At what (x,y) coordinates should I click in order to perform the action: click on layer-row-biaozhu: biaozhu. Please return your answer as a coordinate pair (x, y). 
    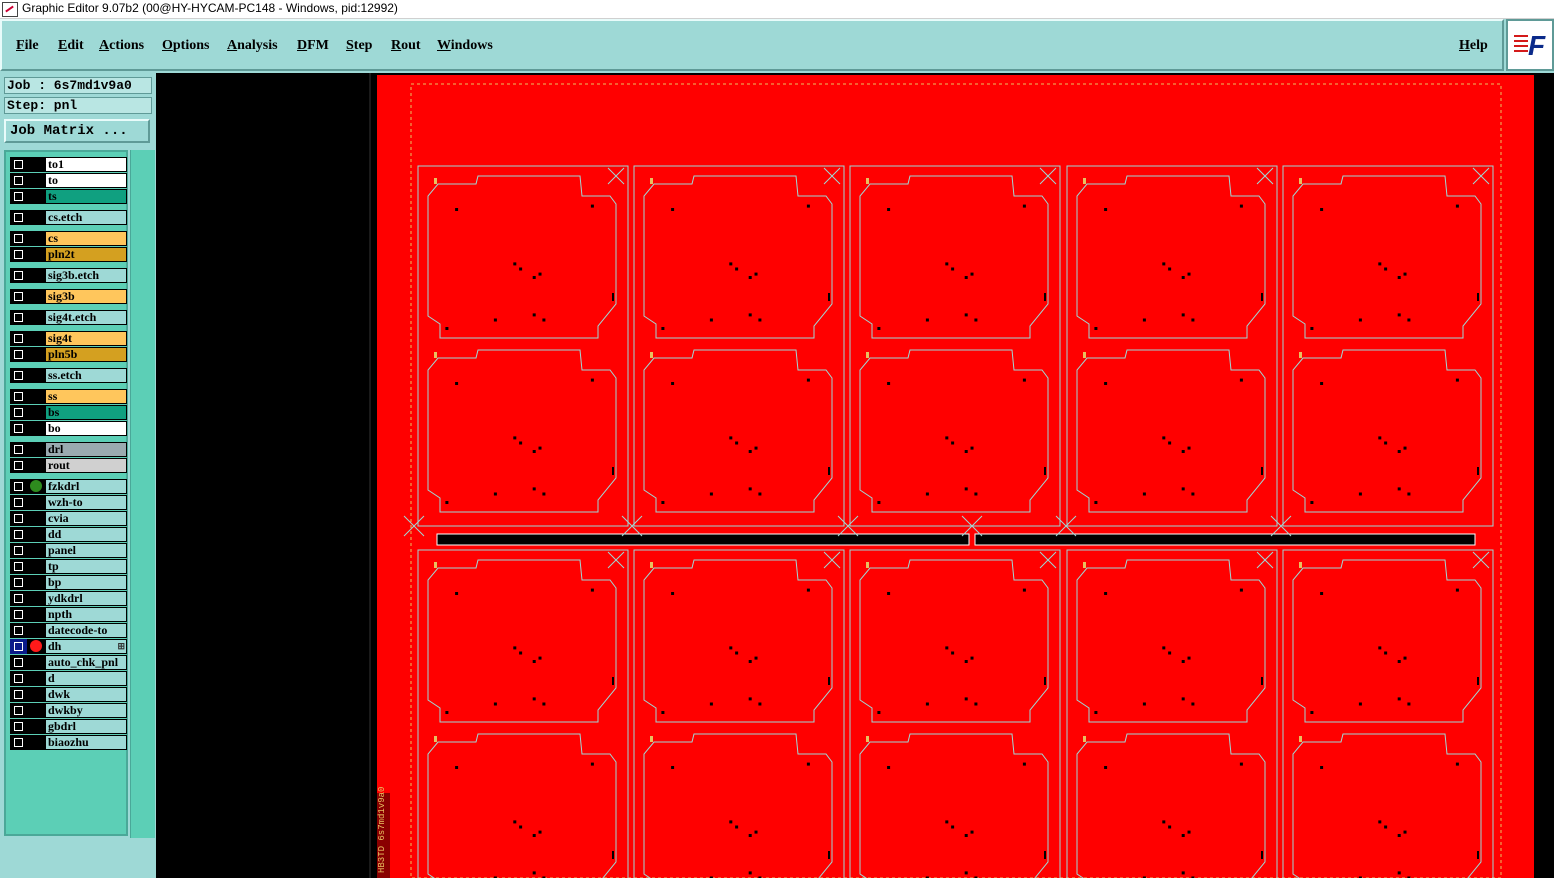
    Looking at the image, I should click on (68, 742).